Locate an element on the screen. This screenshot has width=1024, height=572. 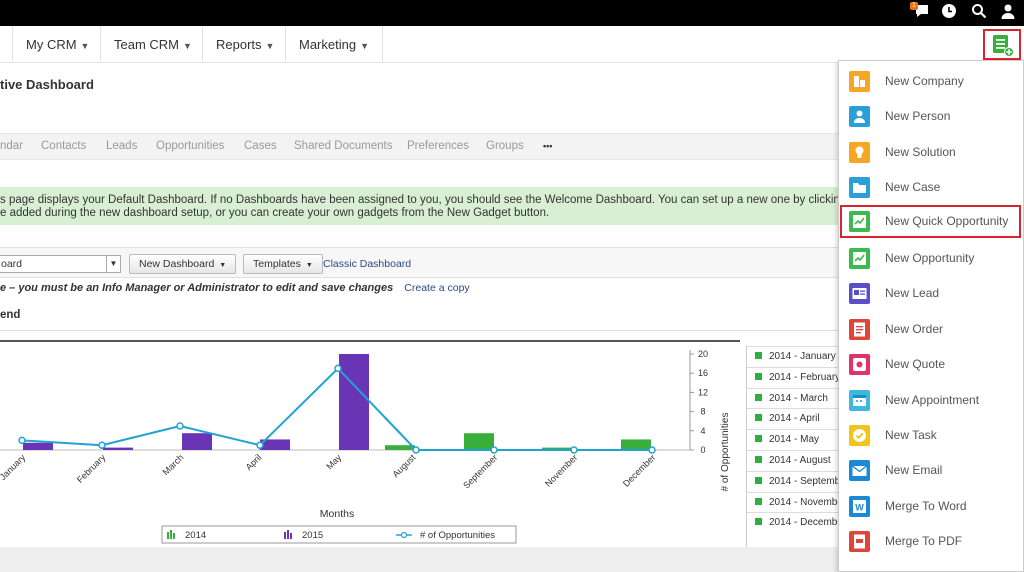
x-tick-label: March is located at coordinates (173, 464).